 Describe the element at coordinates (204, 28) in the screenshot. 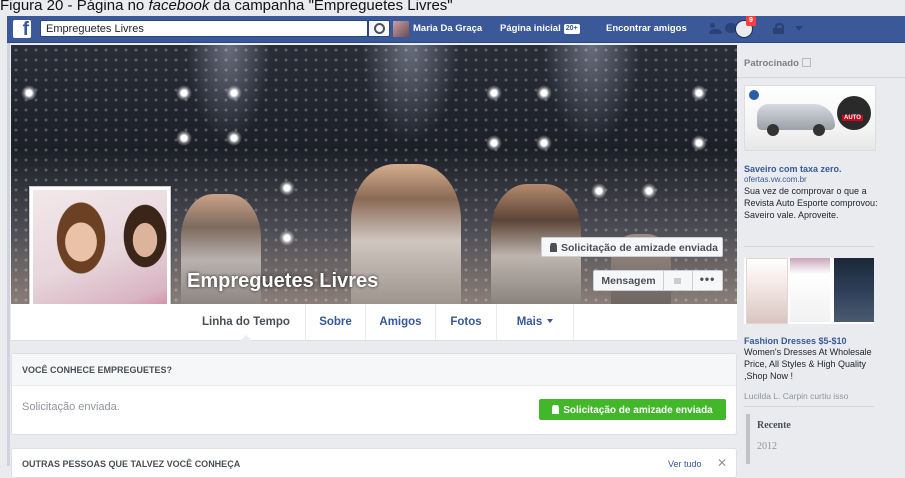

I see `search-input: Empreguetes Livres` at that location.